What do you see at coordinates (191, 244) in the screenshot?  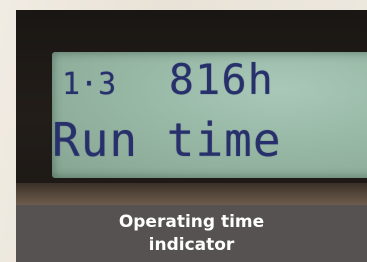 I see `caption-line-2: indicator` at bounding box center [191, 244].